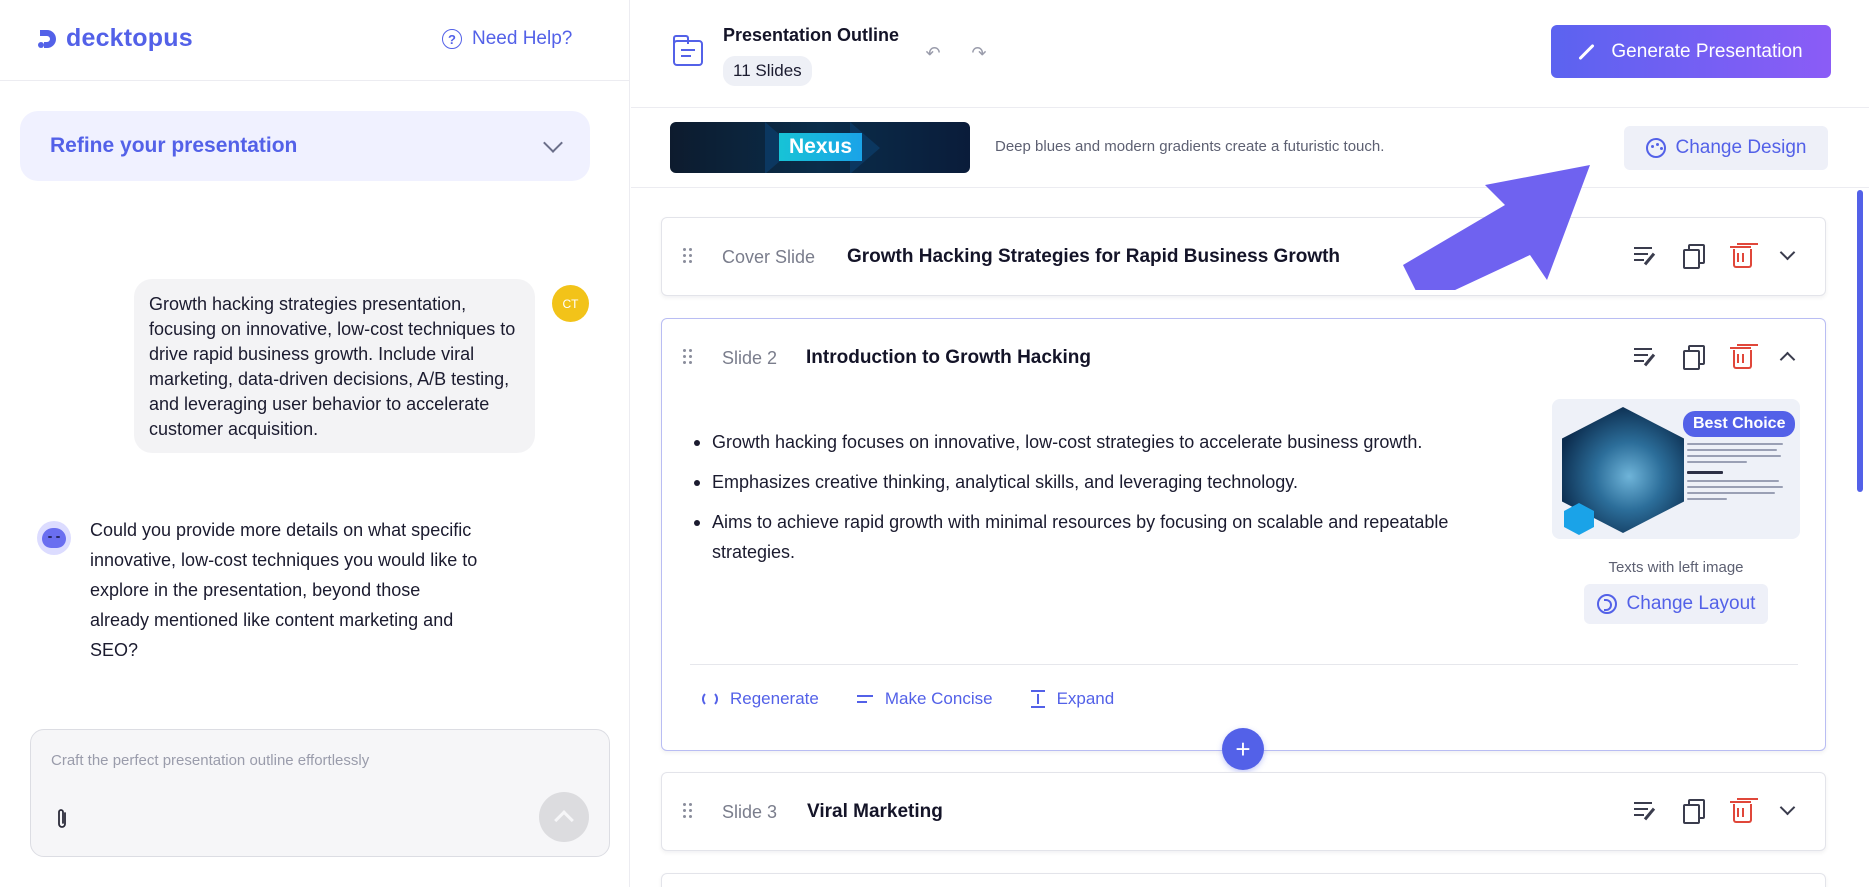 This screenshot has width=1869, height=887. Describe the element at coordinates (811, 35) in the screenshot. I see `page-title: Presentation Outline` at that location.